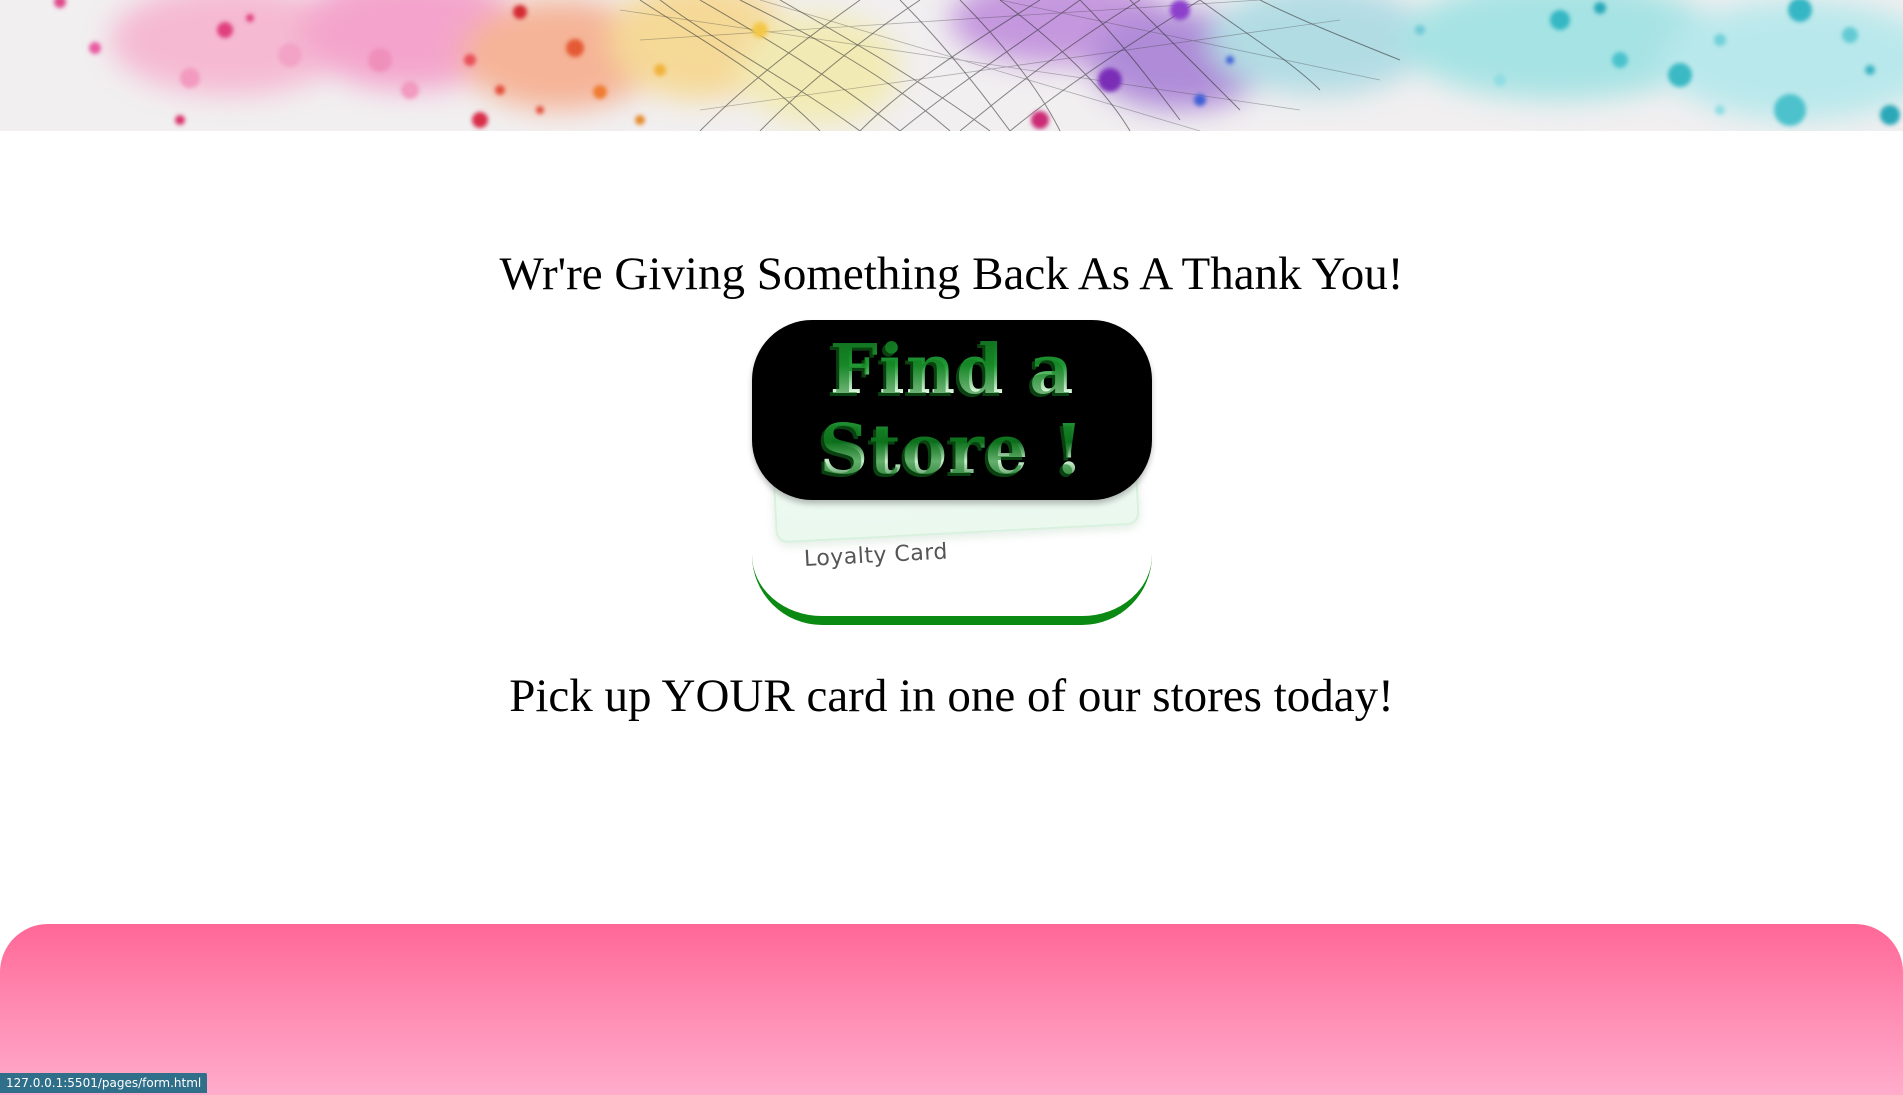  Describe the element at coordinates (104, 1083) in the screenshot. I see `status-bar-url: 127.0.0.1:5501/pages/form.html` at that location.